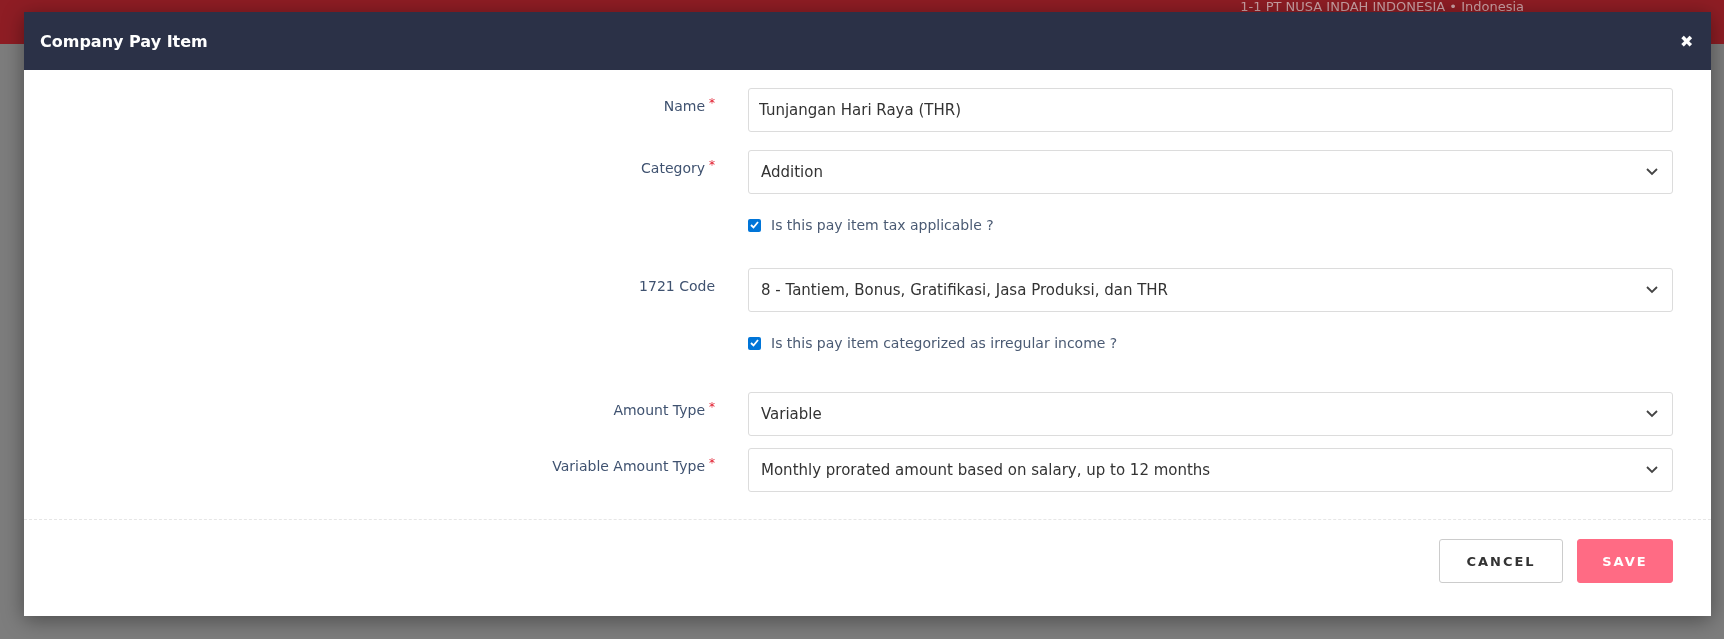 This screenshot has width=1724, height=639. I want to click on close-button: ✖, so click(1686, 41).